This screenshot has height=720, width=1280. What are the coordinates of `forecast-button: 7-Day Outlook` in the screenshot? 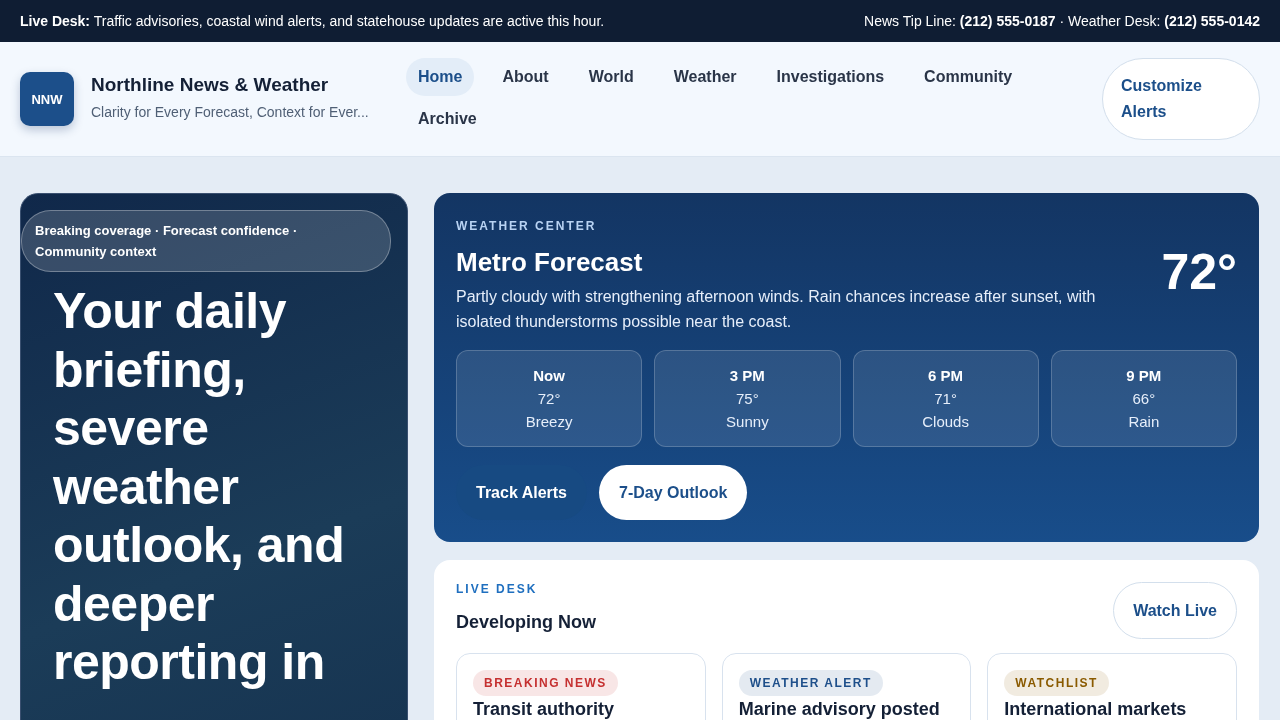 It's located at (673, 492).